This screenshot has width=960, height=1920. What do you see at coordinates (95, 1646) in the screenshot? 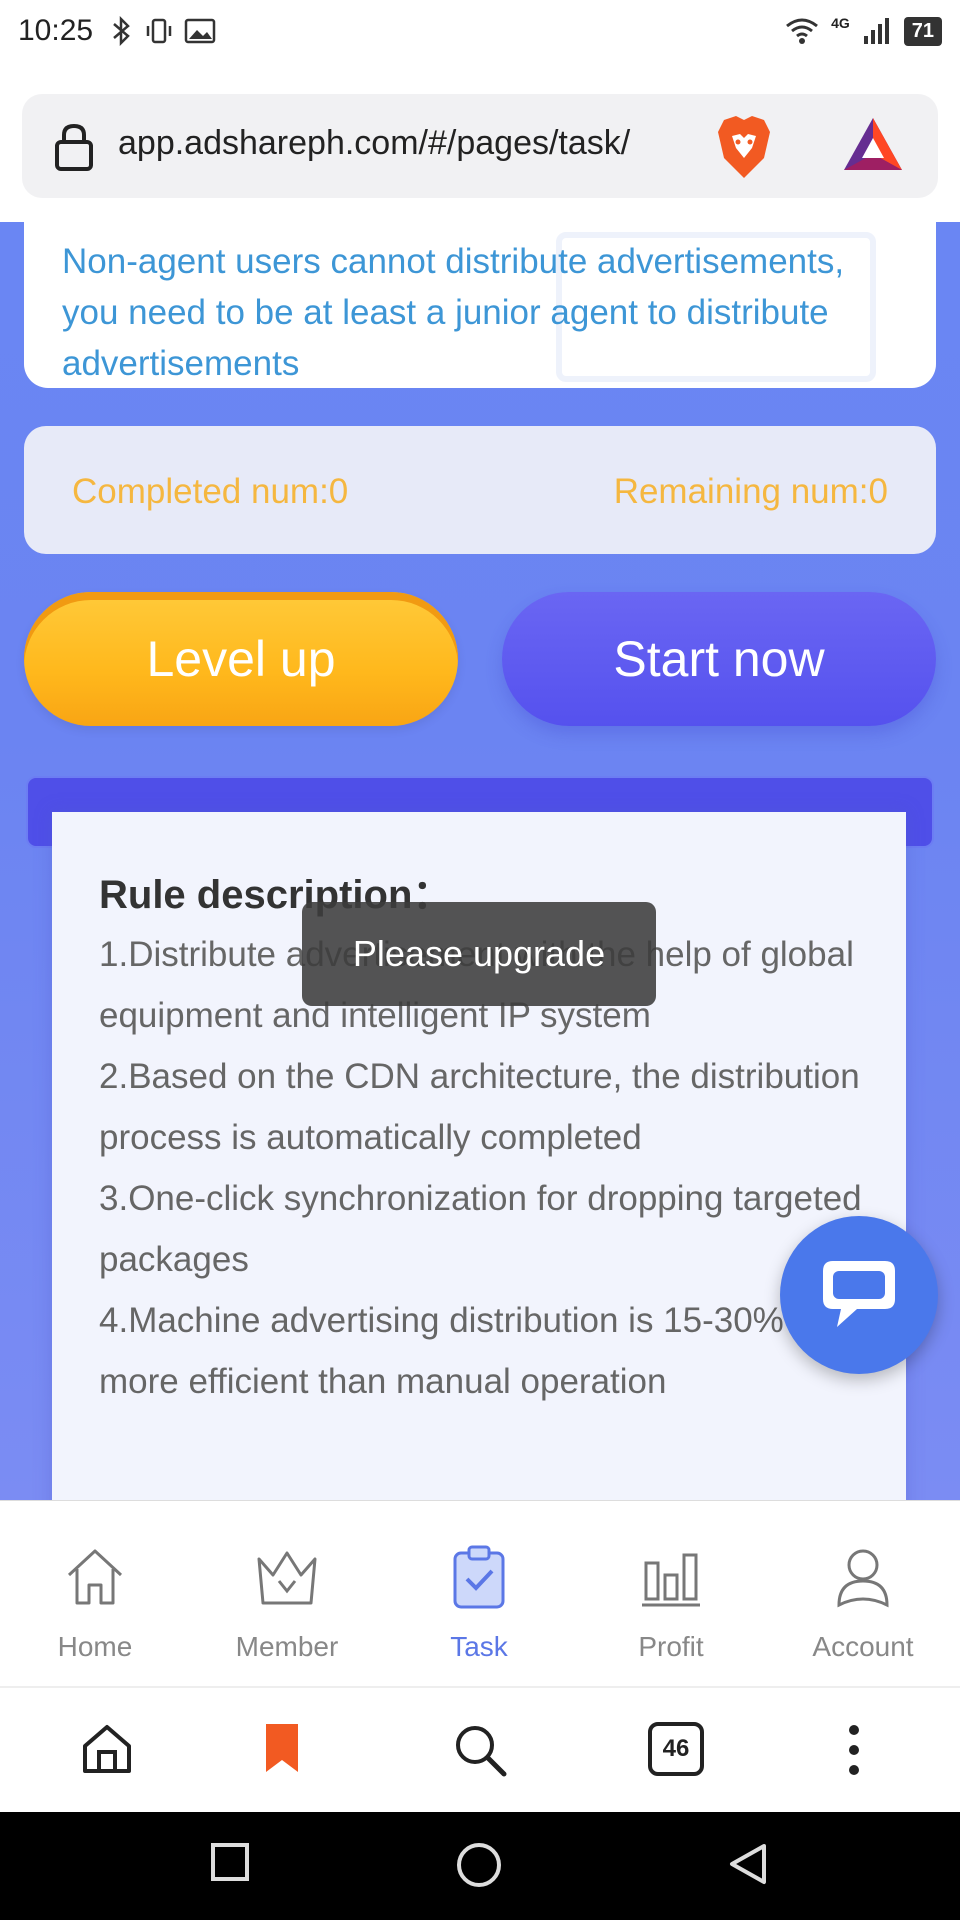
I see `tab-label: Home` at bounding box center [95, 1646].